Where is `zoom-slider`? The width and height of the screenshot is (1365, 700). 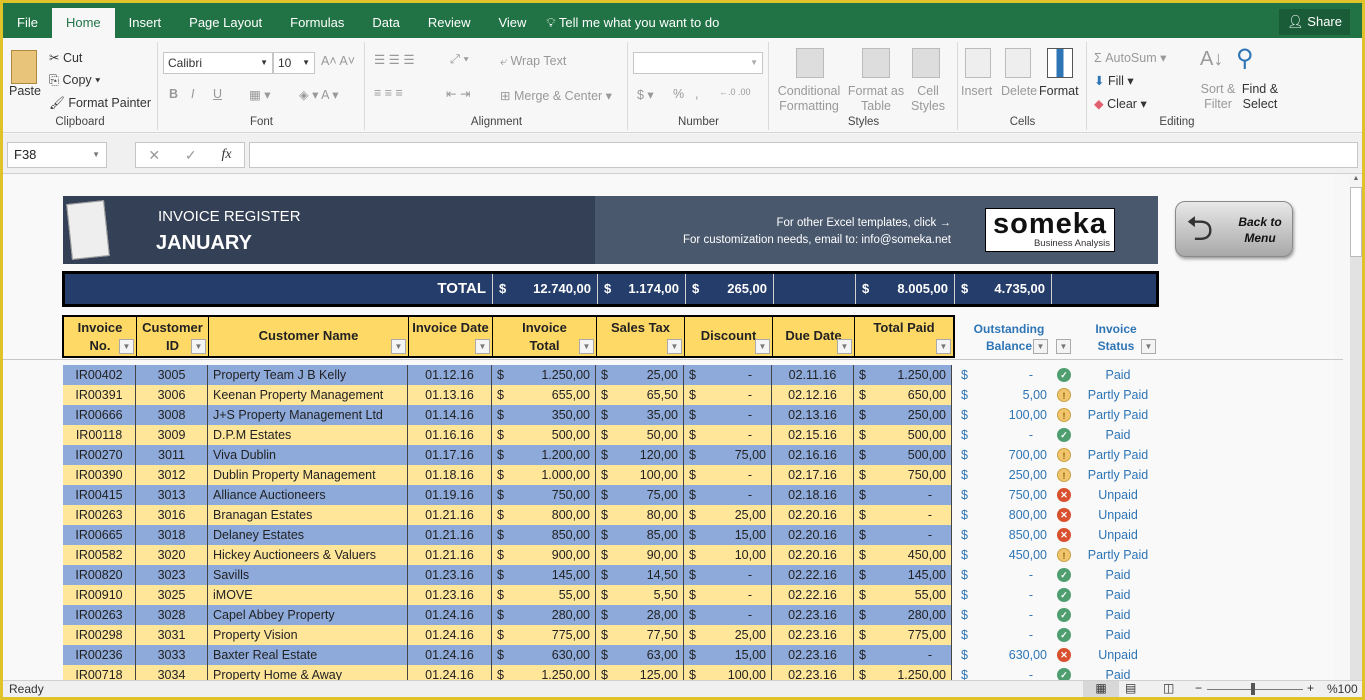 zoom-slider is located at coordinates (1255, 689).